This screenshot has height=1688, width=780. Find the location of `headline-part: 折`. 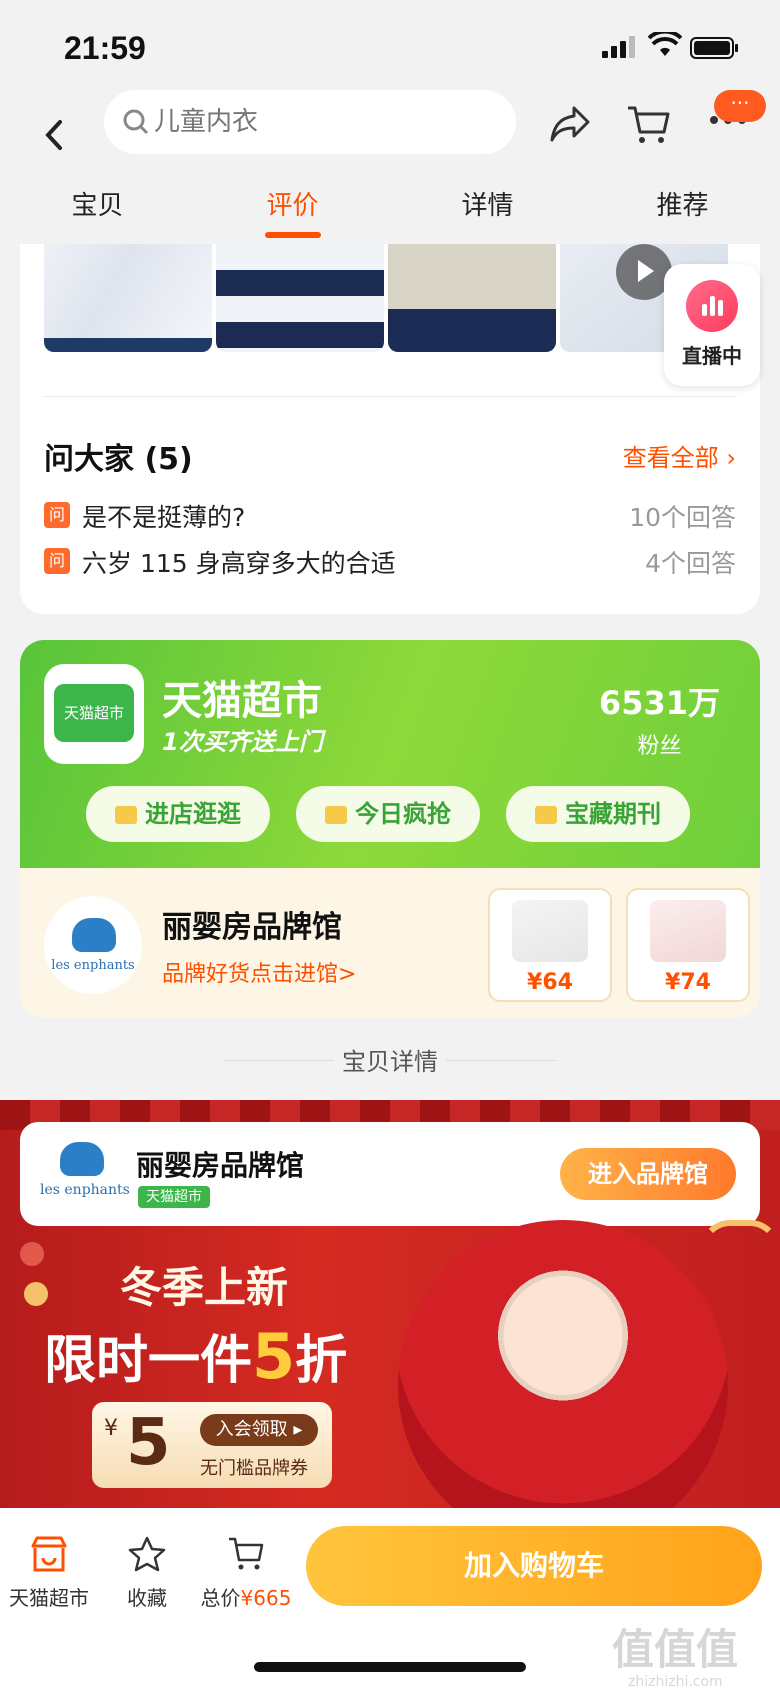

headline-part: 折 is located at coordinates (321, 1361).